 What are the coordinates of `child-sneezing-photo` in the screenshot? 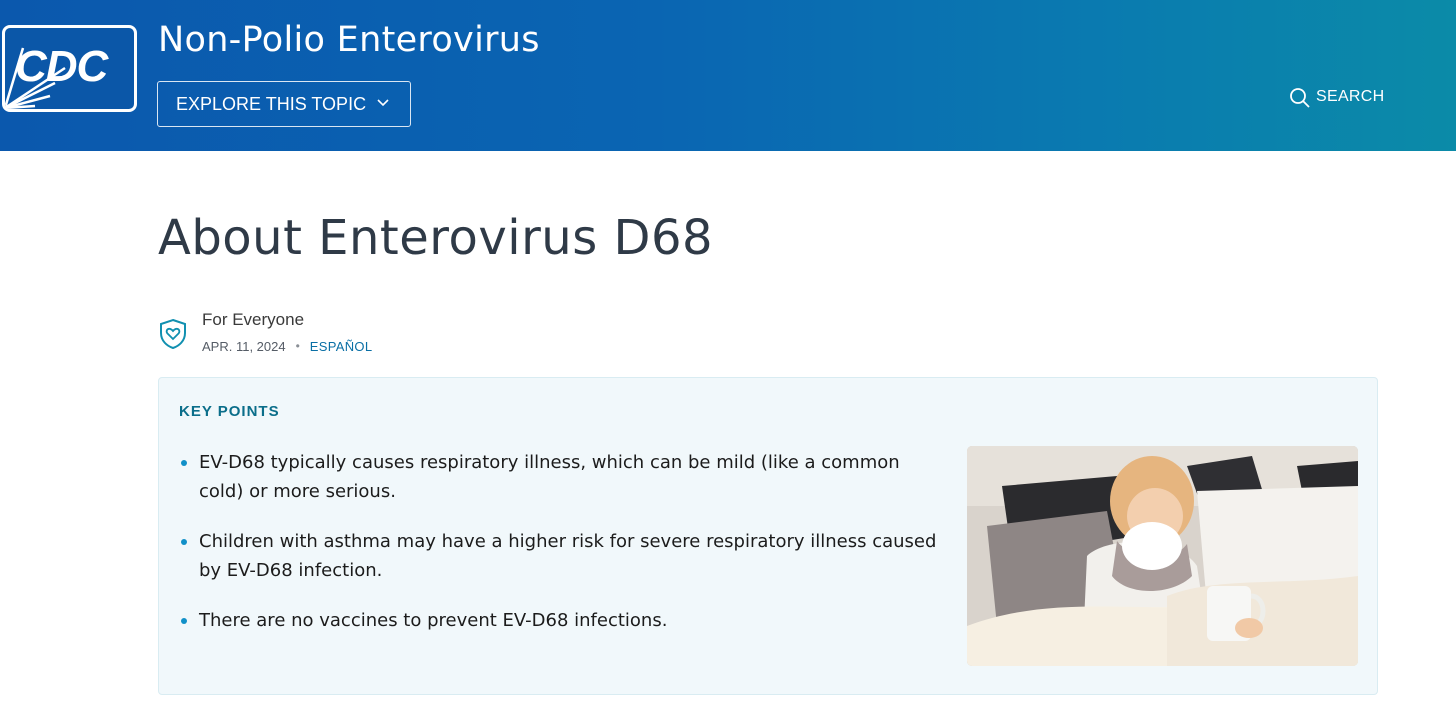 It's located at (1162, 556).